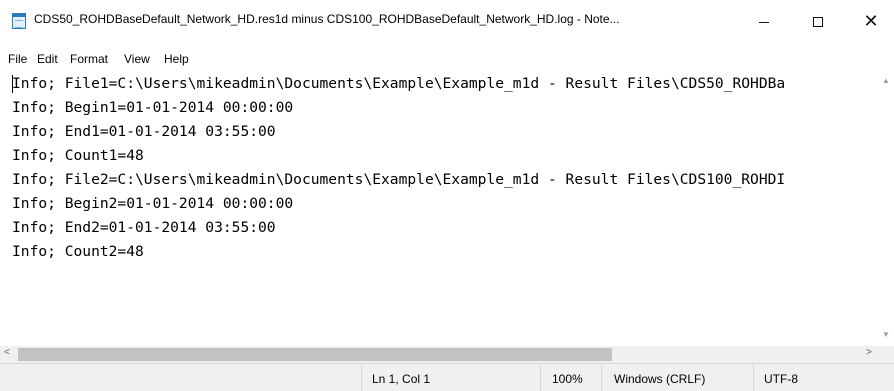 This screenshot has height=391, width=894. What do you see at coordinates (176, 59) in the screenshot?
I see `menu-help: Help` at bounding box center [176, 59].